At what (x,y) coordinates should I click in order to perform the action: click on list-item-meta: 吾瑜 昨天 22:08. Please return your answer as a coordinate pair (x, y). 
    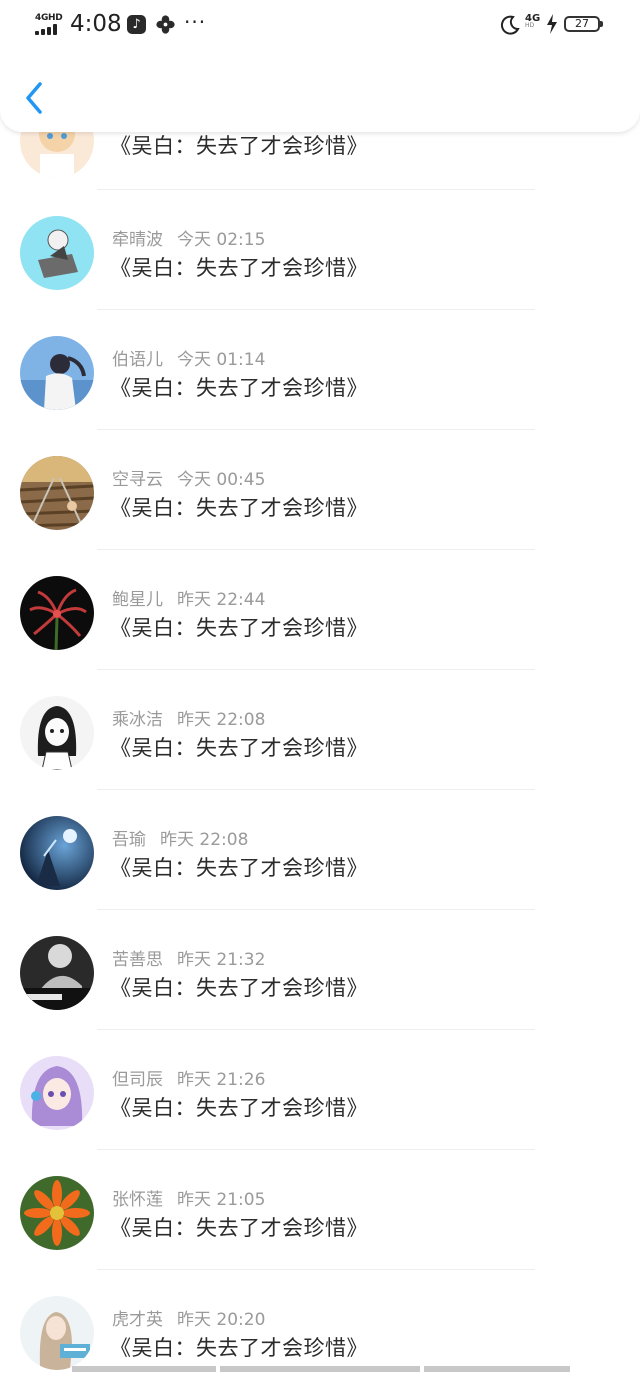
    Looking at the image, I should click on (180, 837).